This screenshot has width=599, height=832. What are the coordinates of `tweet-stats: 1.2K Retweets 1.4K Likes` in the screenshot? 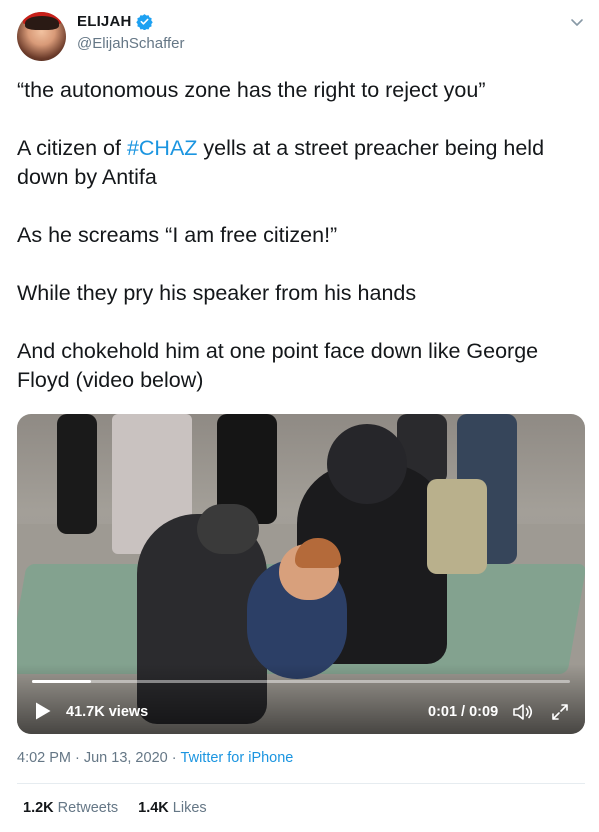 It's located at (115, 808).